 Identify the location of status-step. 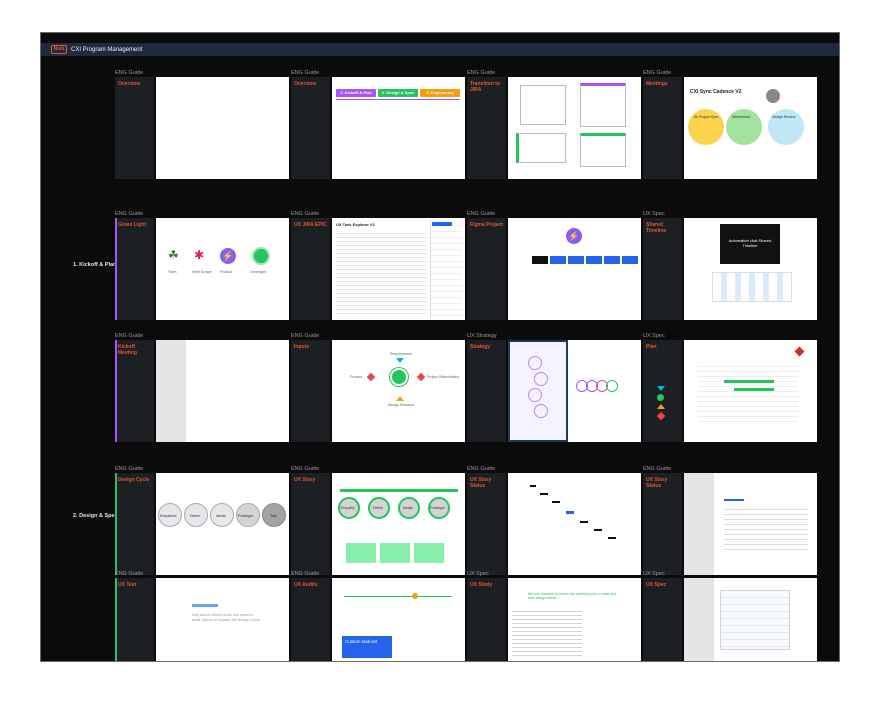
(584, 522).